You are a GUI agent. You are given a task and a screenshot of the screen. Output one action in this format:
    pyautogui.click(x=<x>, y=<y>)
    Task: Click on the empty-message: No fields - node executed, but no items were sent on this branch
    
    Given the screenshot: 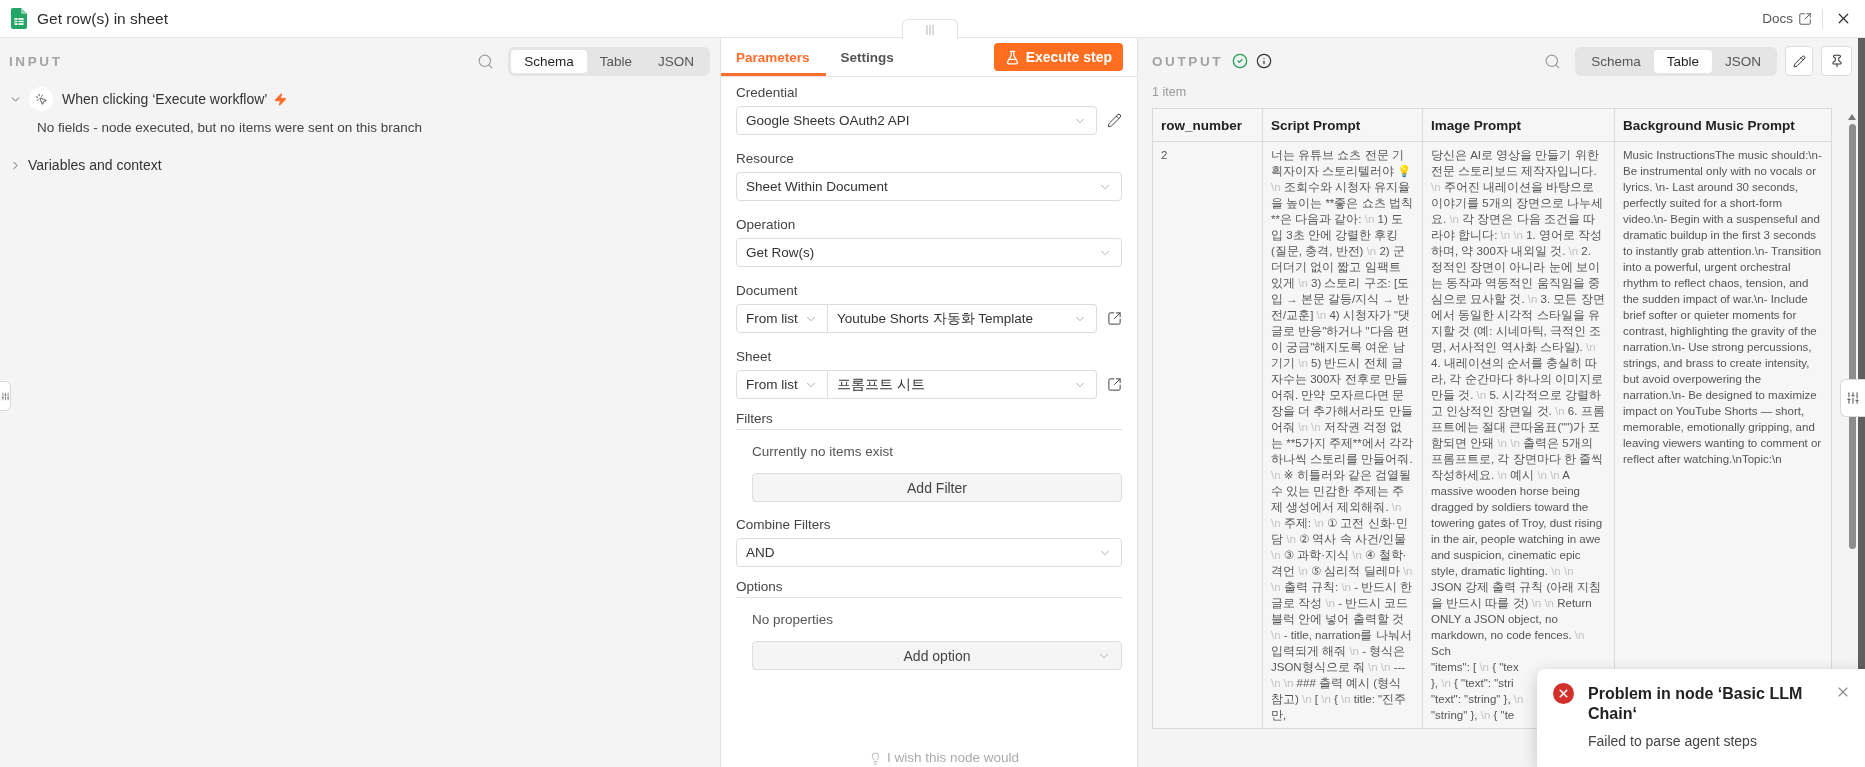 What is the action you would take?
    pyautogui.click(x=230, y=127)
    